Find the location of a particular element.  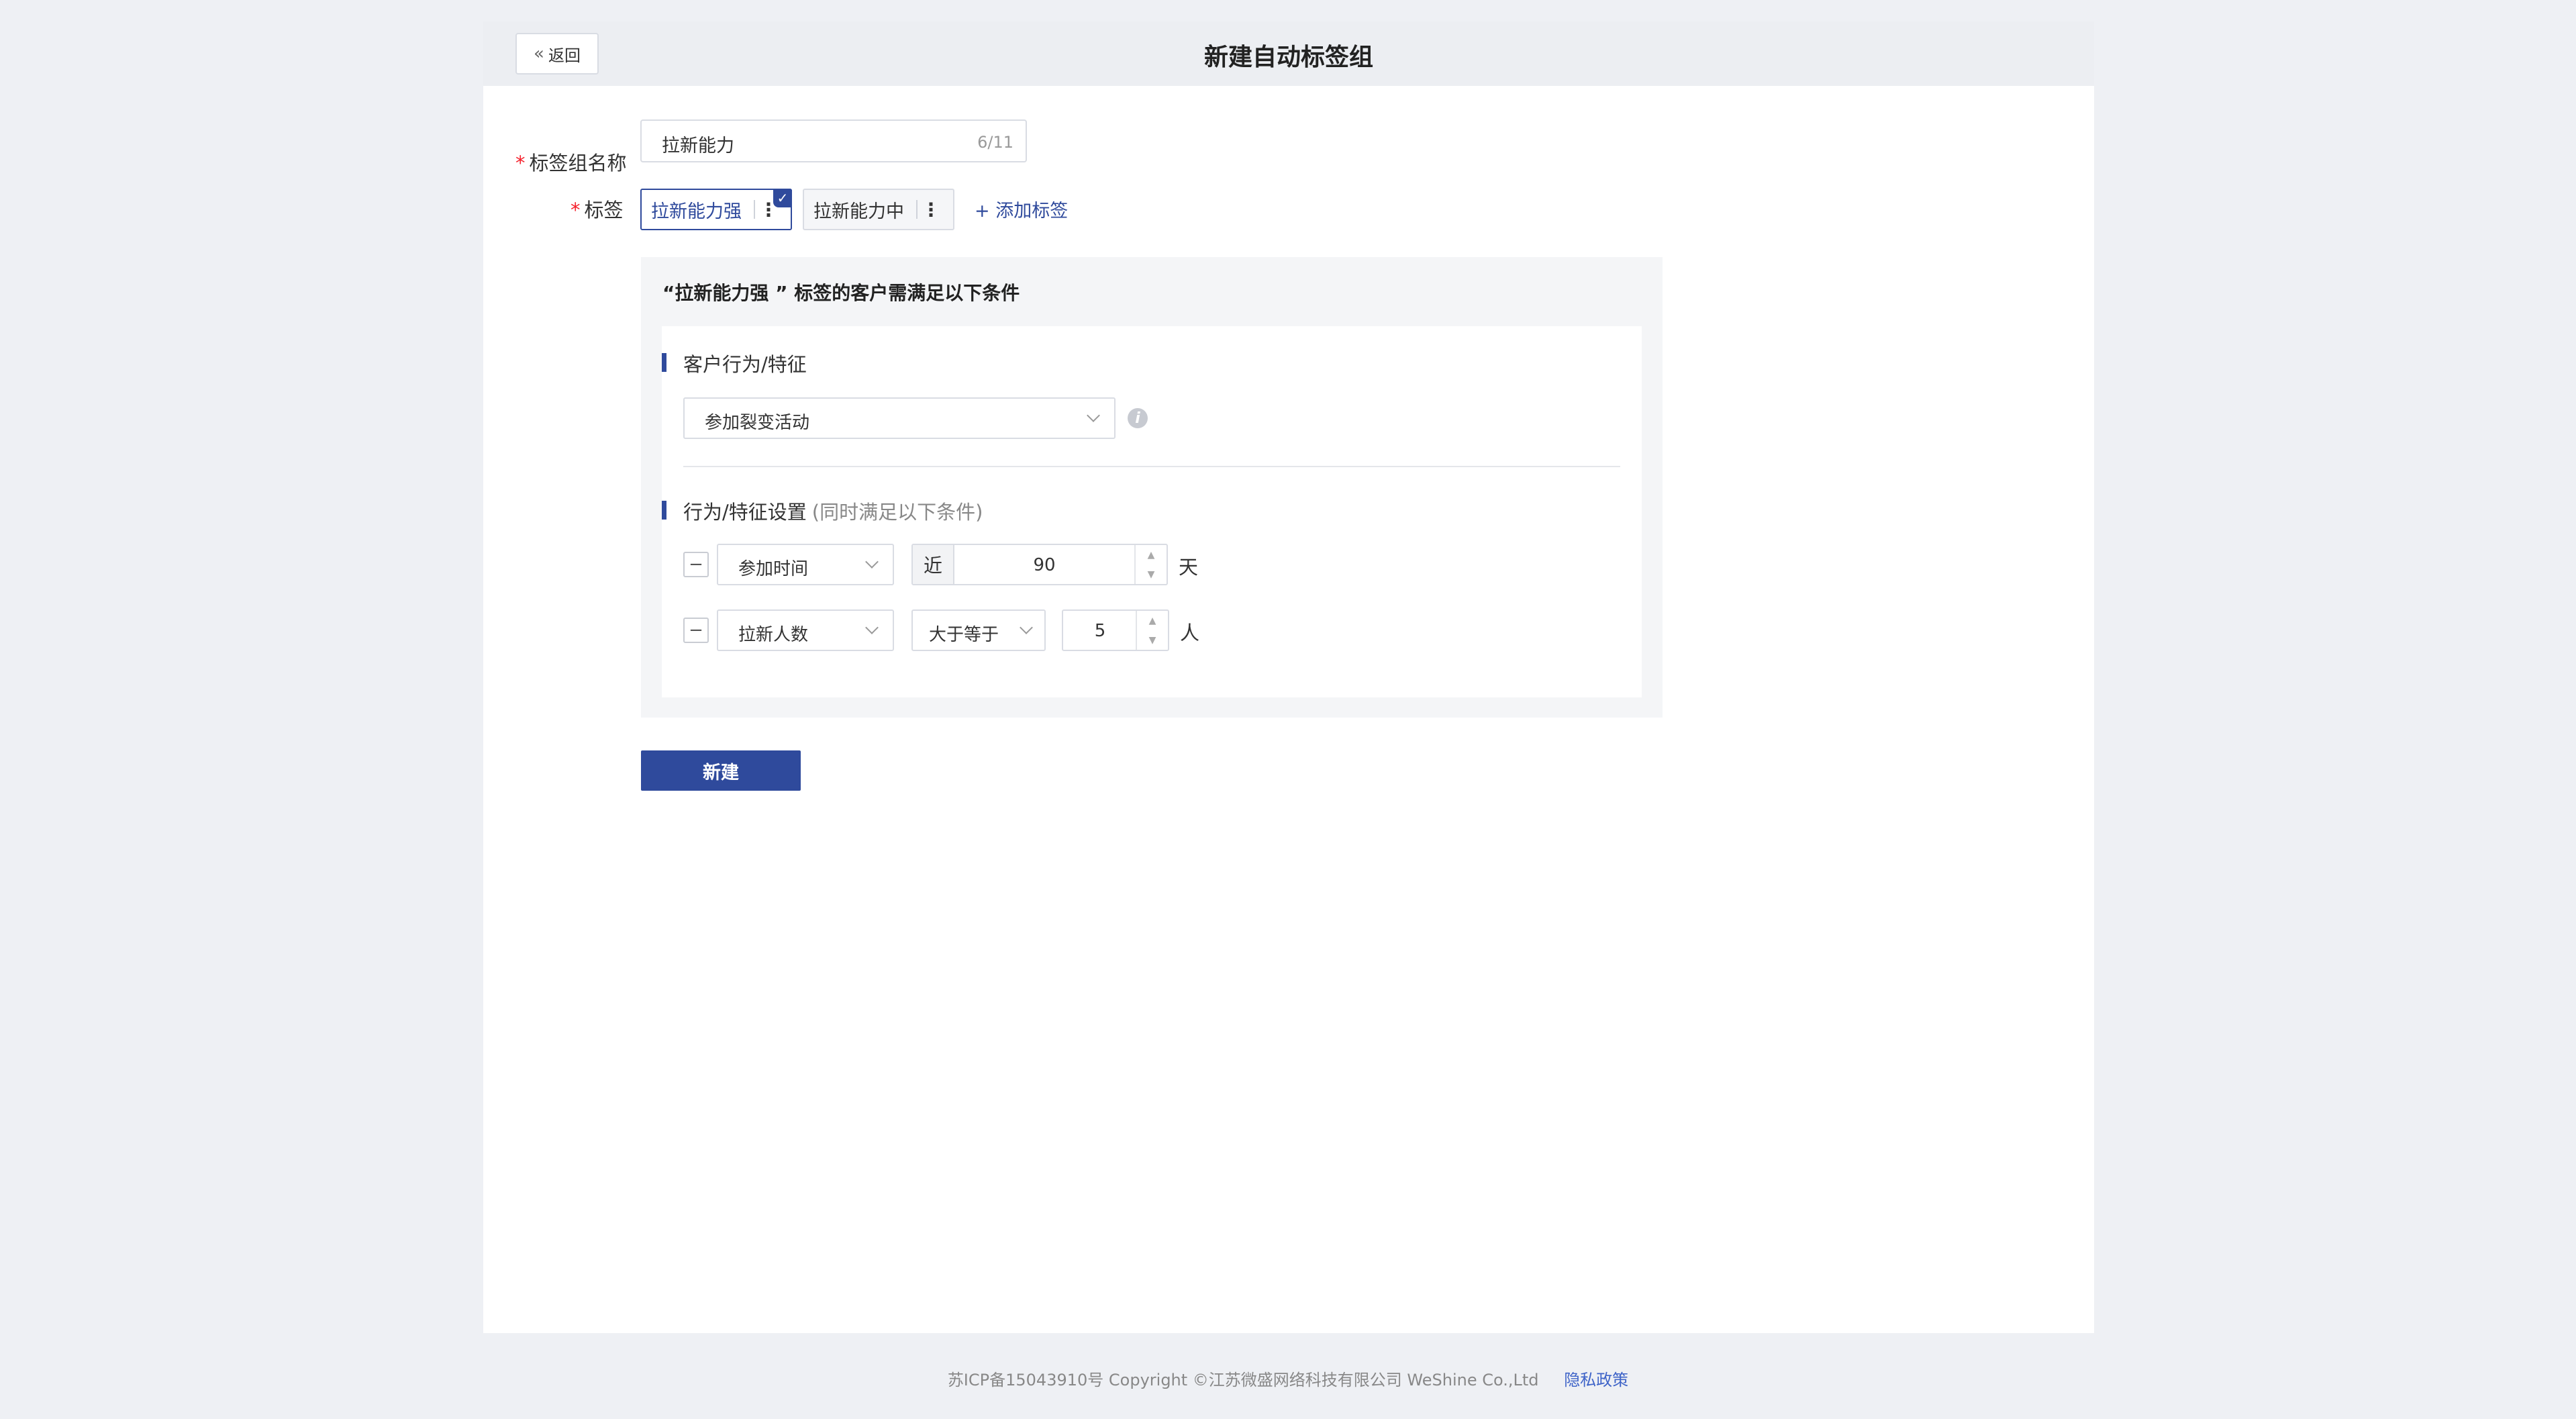

tag-chip-selected: 拉新能力强 ⋮ ✓ is located at coordinates (716, 209).